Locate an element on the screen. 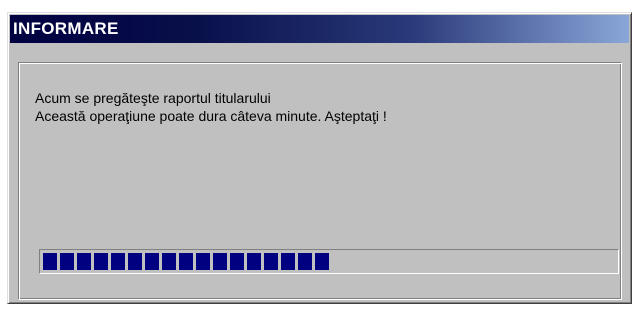 The image size is (639, 311). progress-bar-fill is located at coordinates (191, 261).